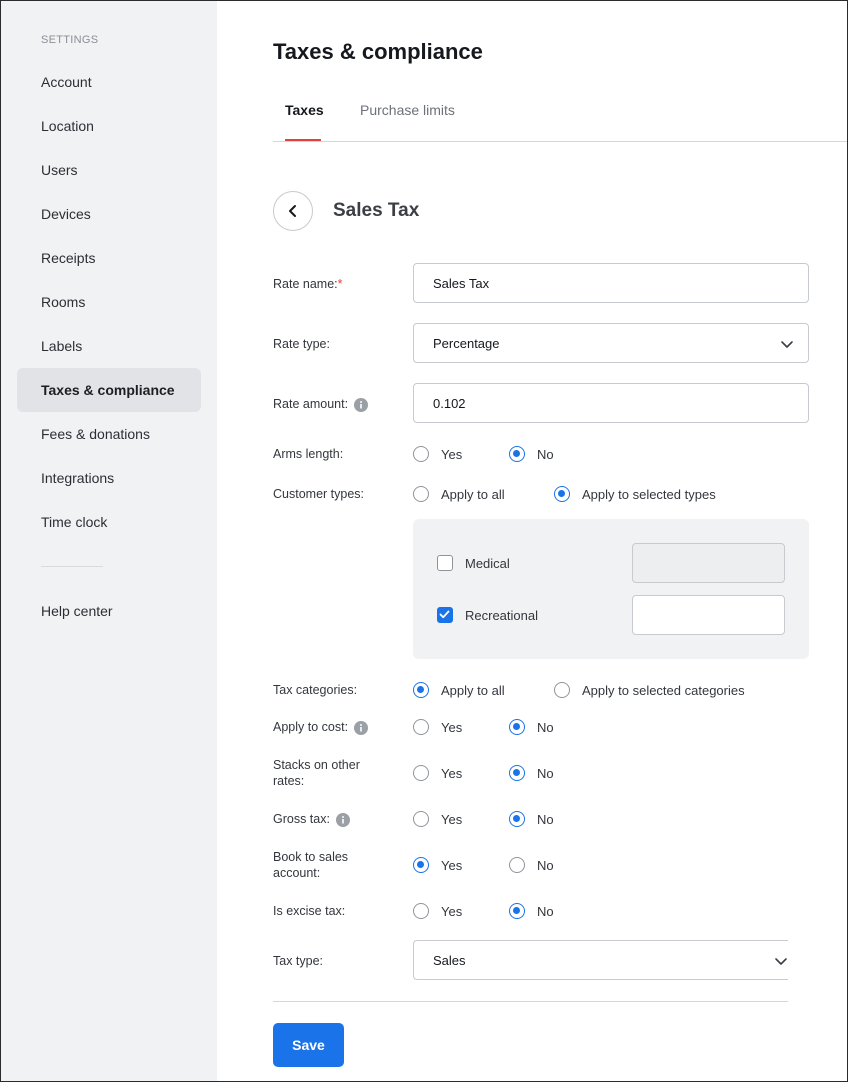 The image size is (848, 1082). I want to click on tab-purchase-limits: Purchase limits, so click(407, 110).